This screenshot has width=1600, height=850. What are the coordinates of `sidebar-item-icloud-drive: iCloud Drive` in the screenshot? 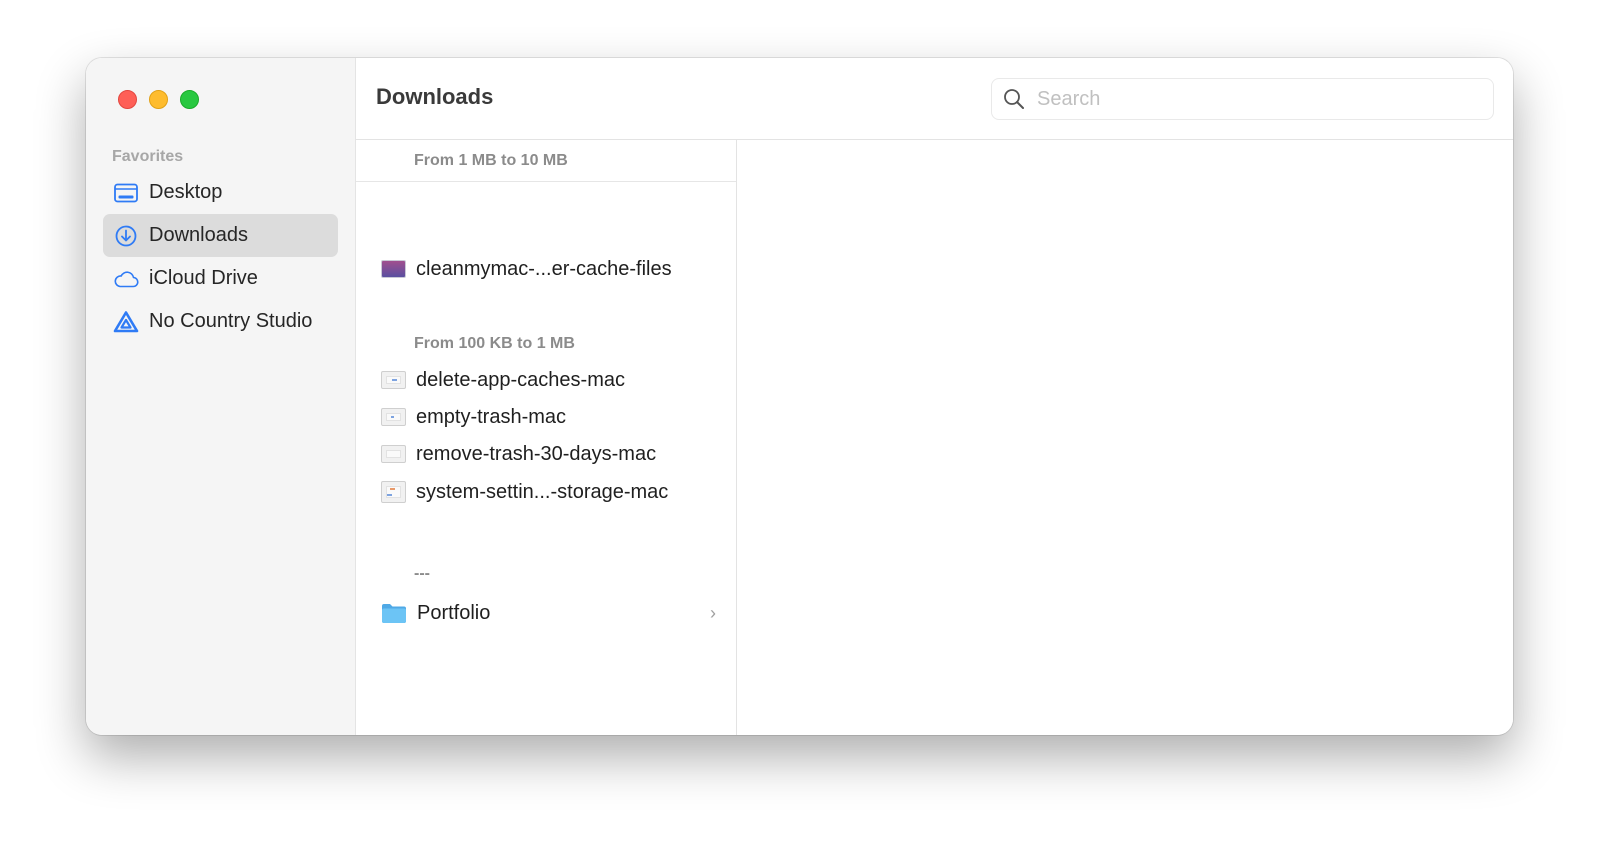 It's located at (220, 278).